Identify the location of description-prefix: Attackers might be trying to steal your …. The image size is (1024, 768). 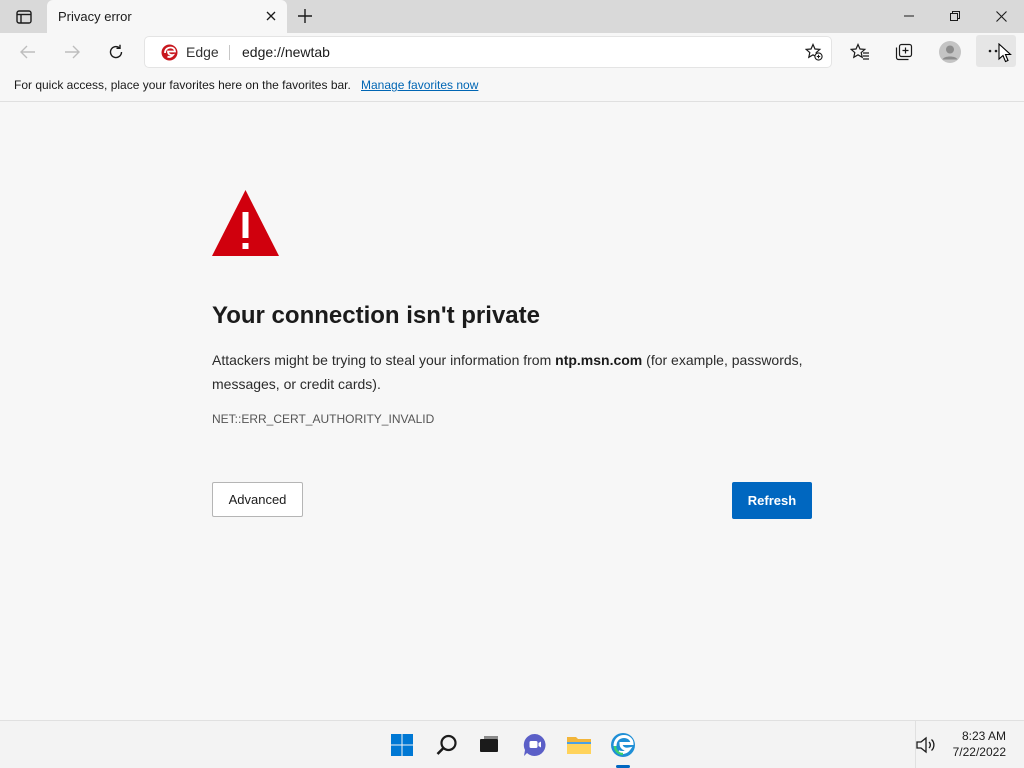
(384, 360).